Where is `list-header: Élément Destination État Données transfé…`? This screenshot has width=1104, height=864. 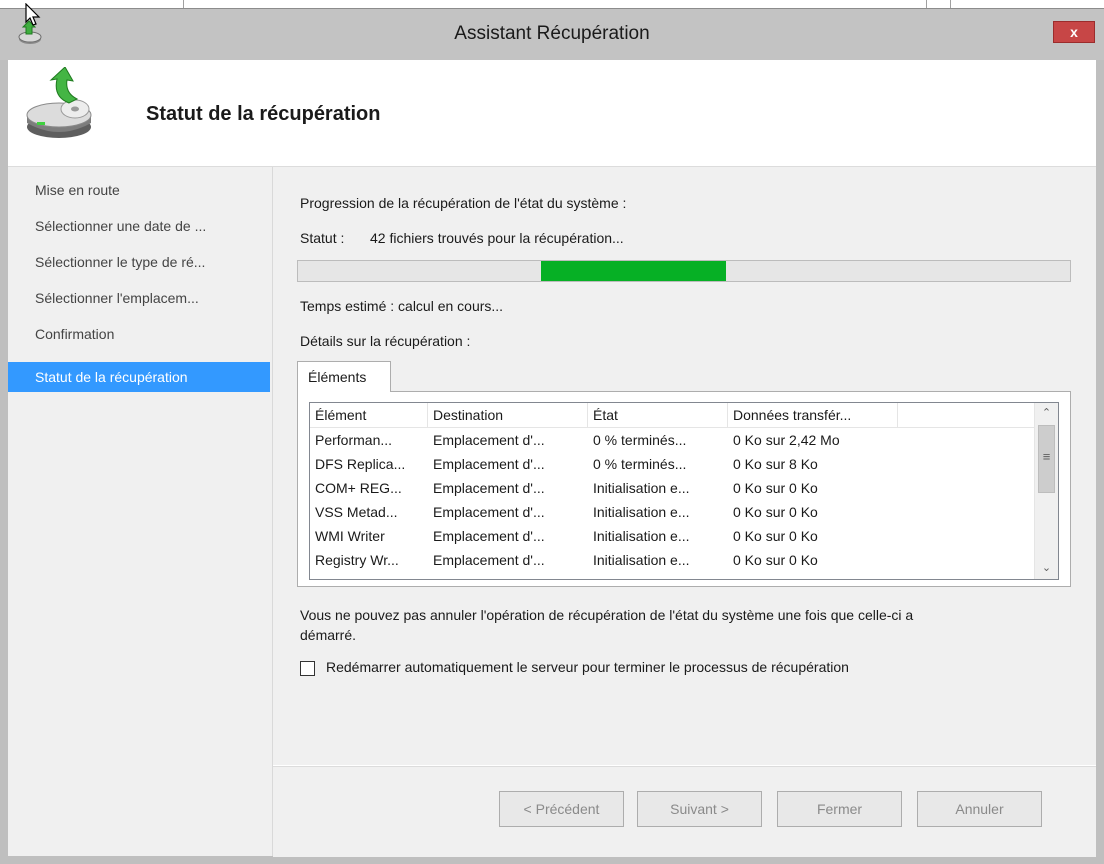
list-header: Élément Destination État Données transfé… is located at coordinates (672, 415).